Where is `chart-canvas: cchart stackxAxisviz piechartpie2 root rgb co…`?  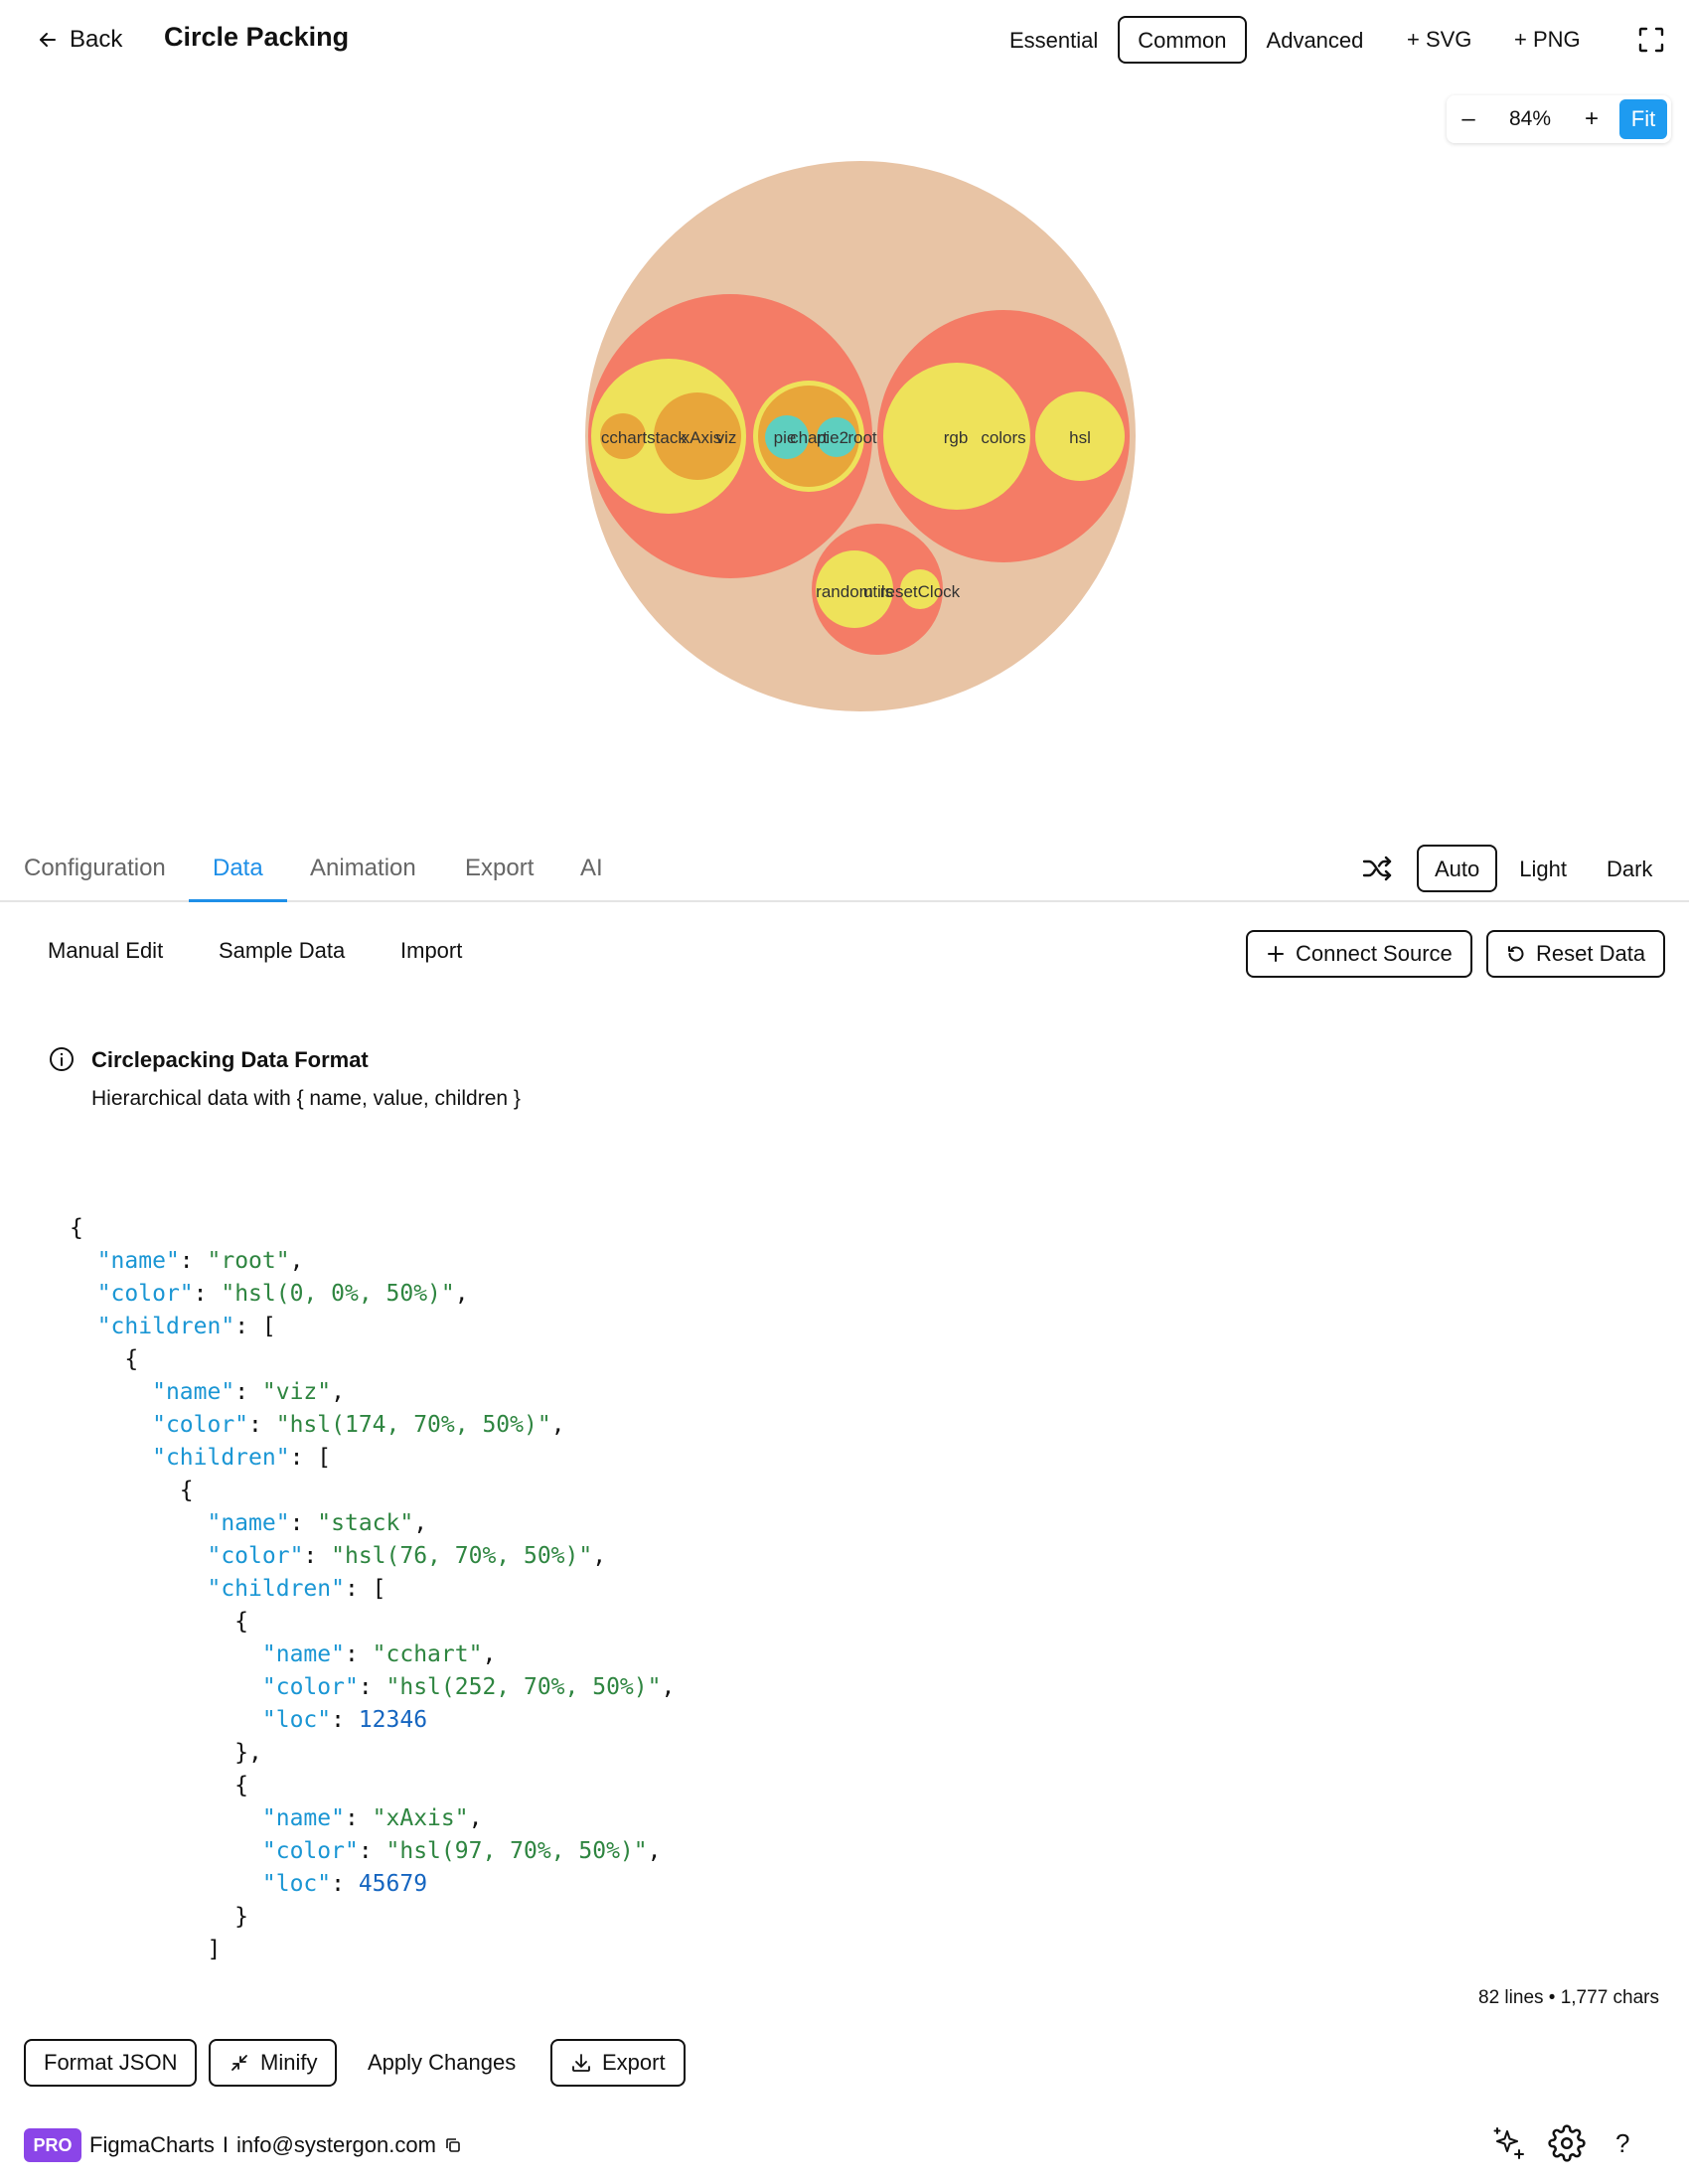 chart-canvas: cchart stackxAxisviz piechartpie2 root rgb co… is located at coordinates (860, 436).